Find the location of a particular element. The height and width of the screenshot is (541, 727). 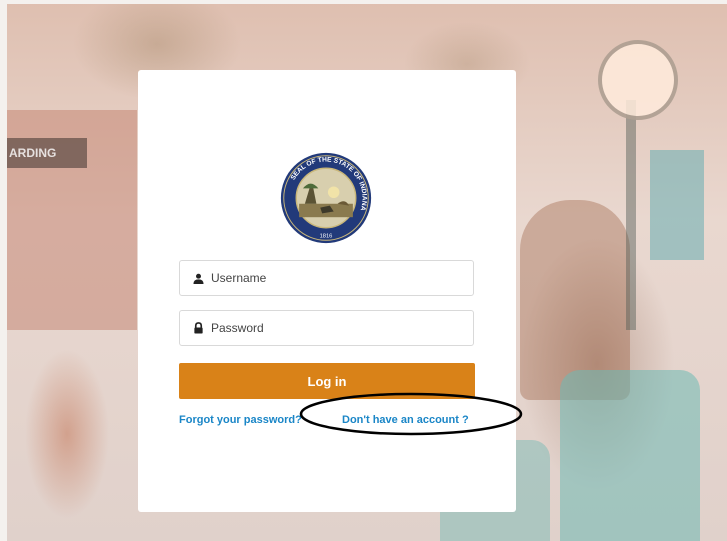

login-button: Log in is located at coordinates (327, 381).